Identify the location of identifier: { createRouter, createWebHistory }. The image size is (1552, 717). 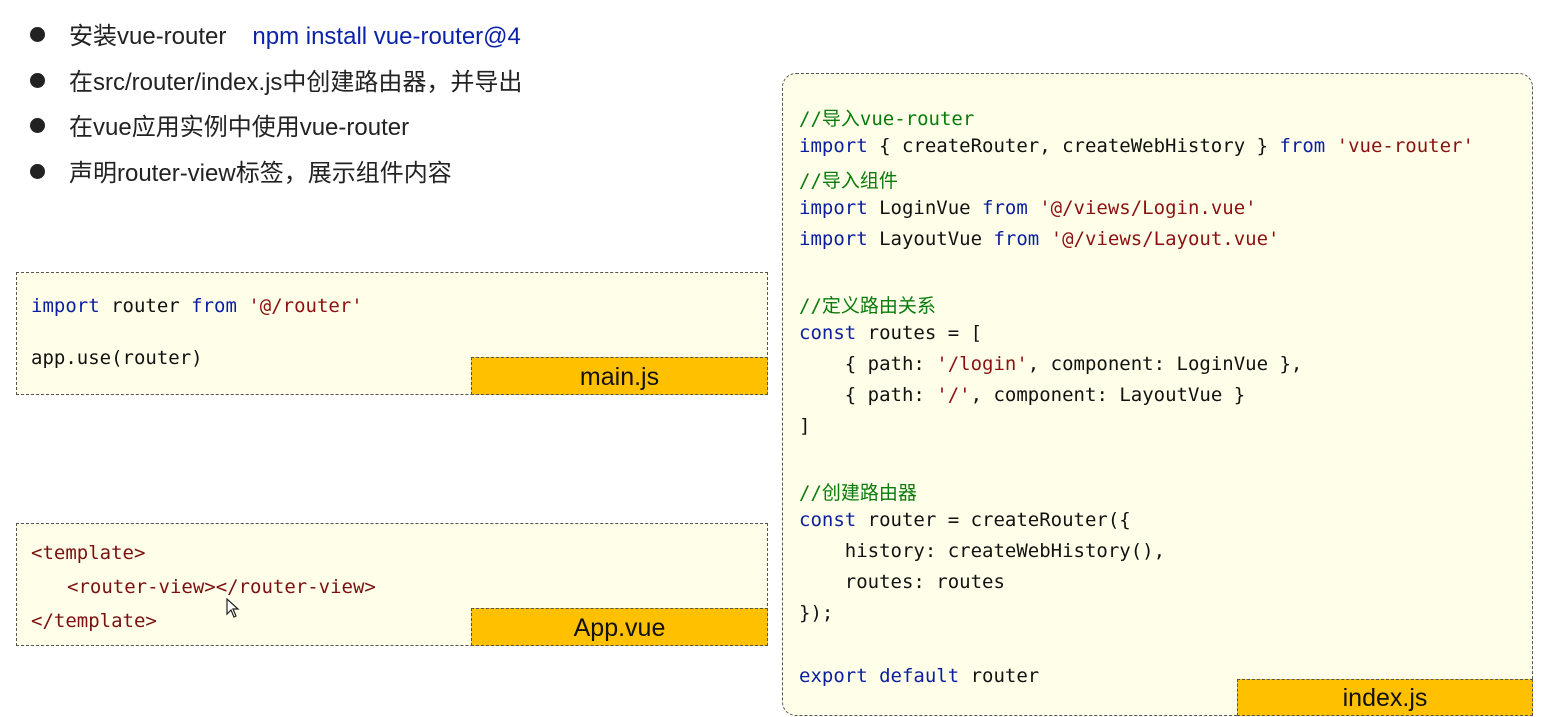
(1073, 146).